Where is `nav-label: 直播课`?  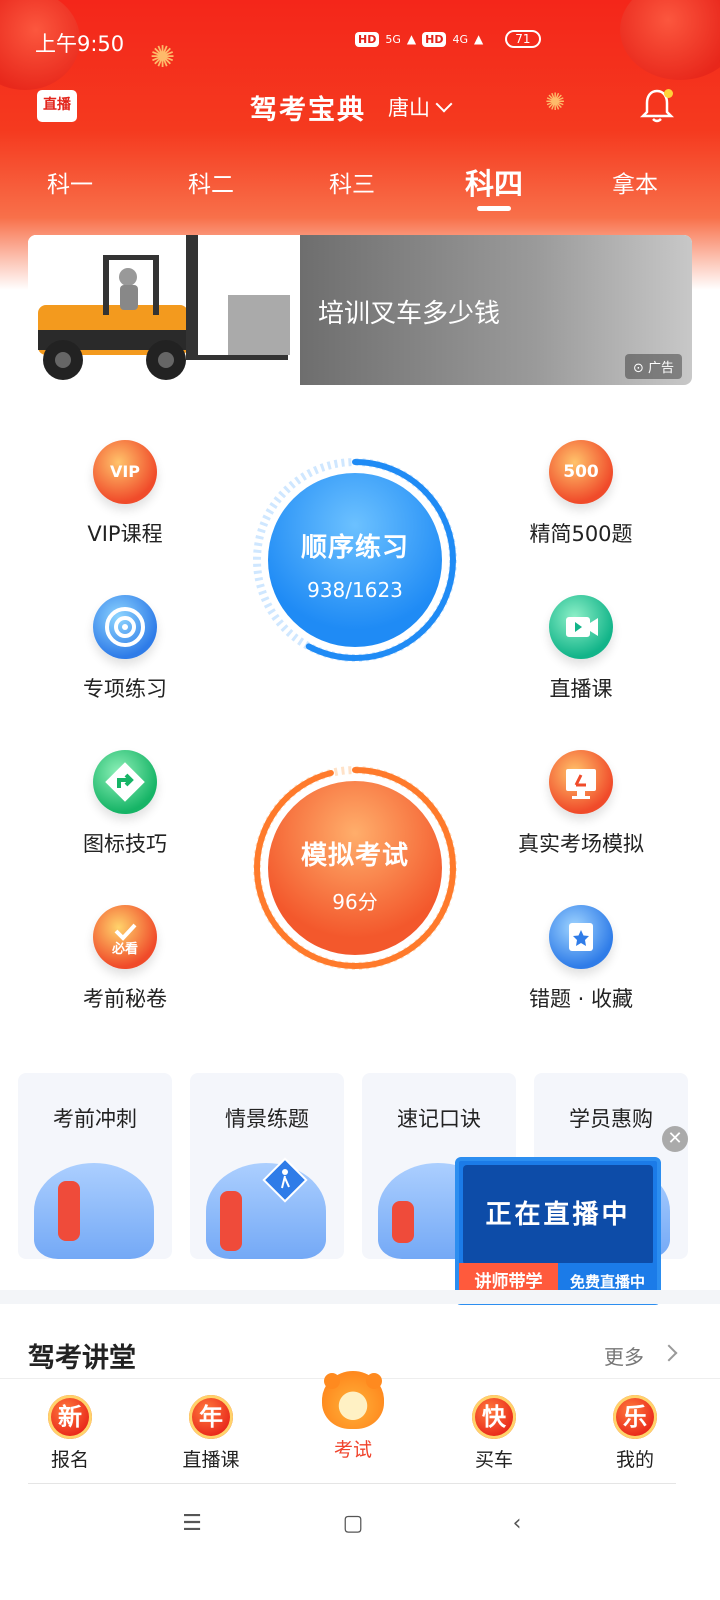 nav-label: 直播课 is located at coordinates (211, 1460).